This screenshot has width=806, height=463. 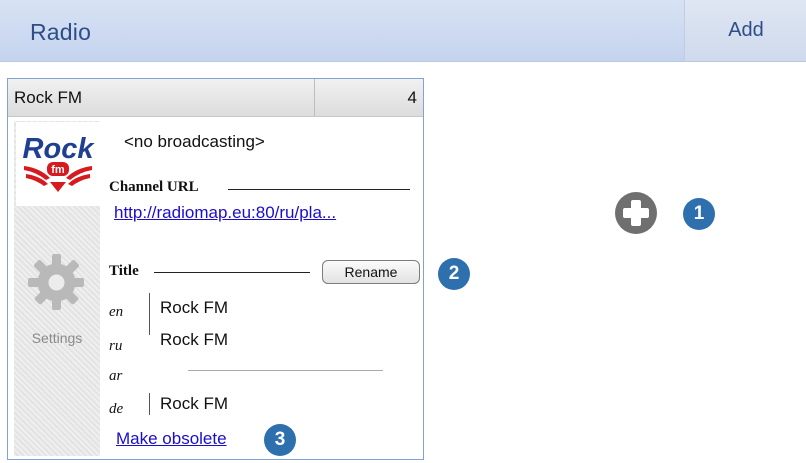 What do you see at coordinates (116, 312) in the screenshot?
I see `lang-code: en` at bounding box center [116, 312].